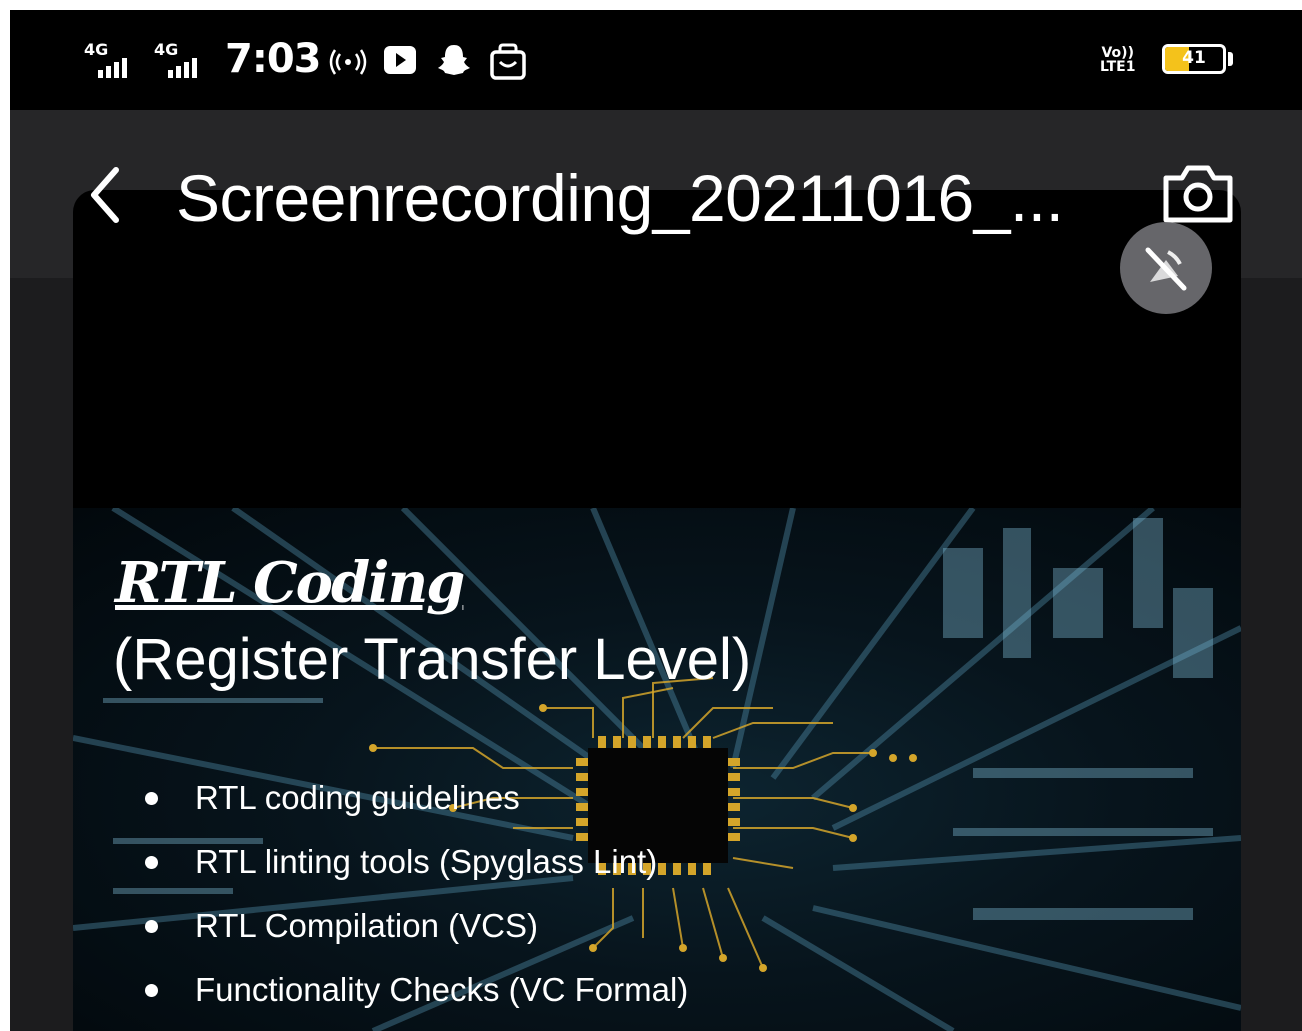 This screenshot has height=1031, width=1302. I want to click on network-type-1: 4G, so click(96, 49).